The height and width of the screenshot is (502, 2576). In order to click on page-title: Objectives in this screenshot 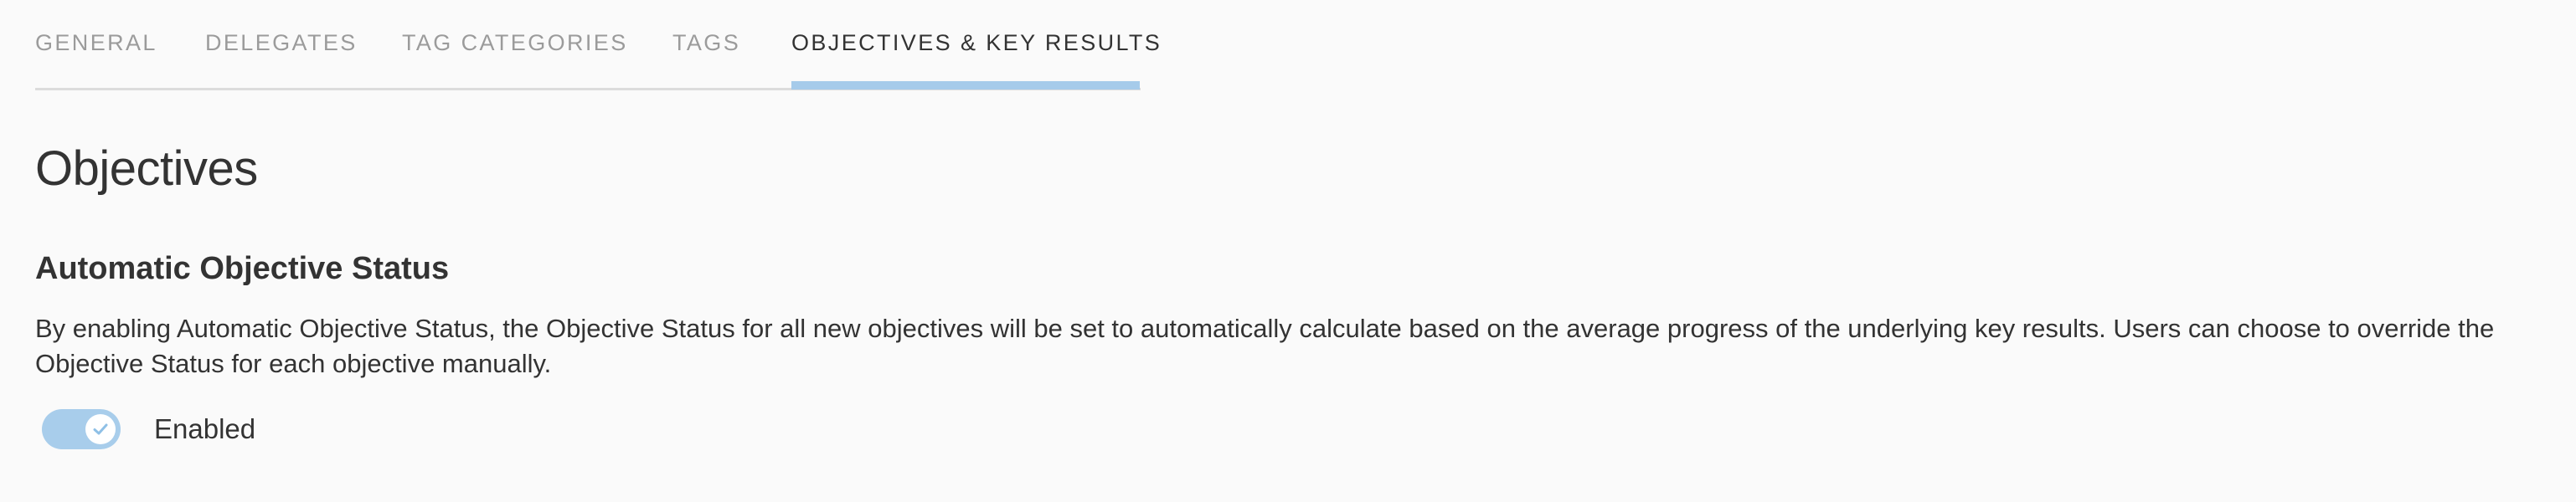, I will do `click(146, 169)`.